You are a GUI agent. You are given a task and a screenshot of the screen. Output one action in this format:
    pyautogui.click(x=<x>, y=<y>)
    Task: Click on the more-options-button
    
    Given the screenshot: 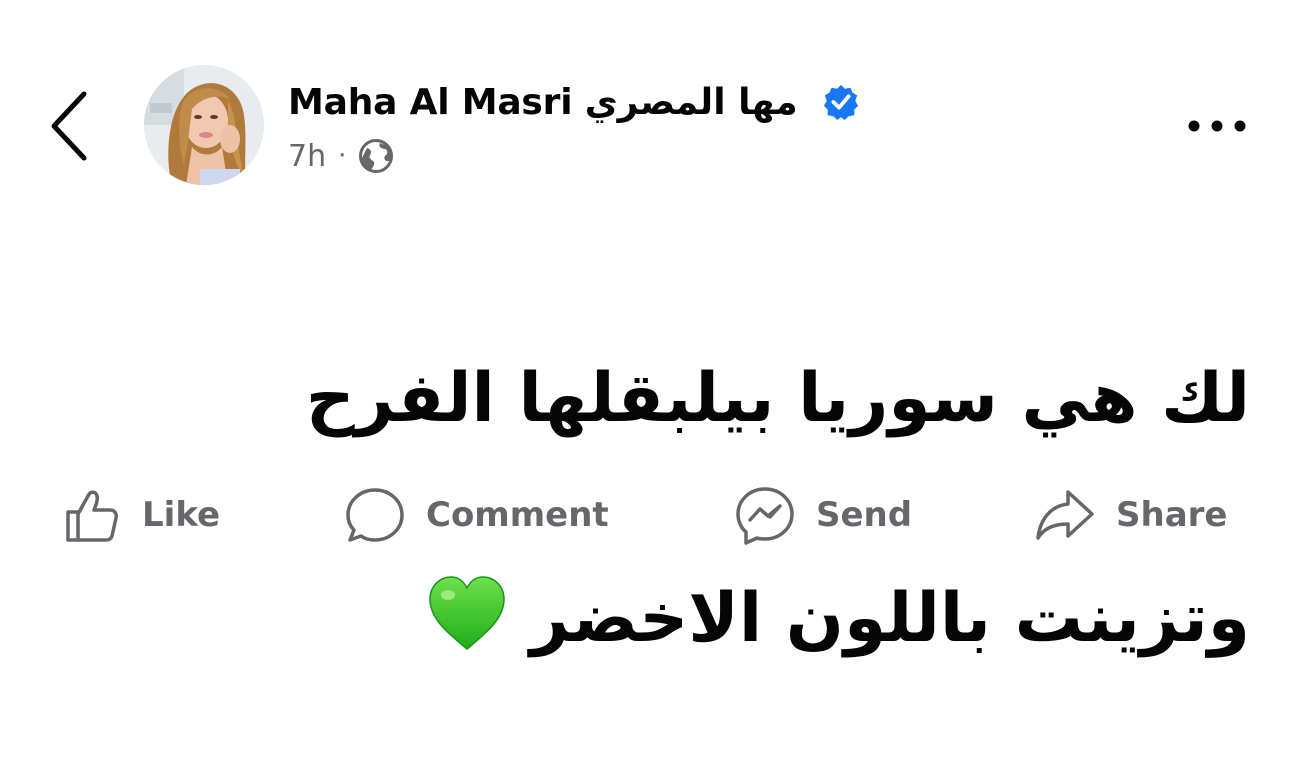 What is the action you would take?
    pyautogui.click(x=1217, y=124)
    